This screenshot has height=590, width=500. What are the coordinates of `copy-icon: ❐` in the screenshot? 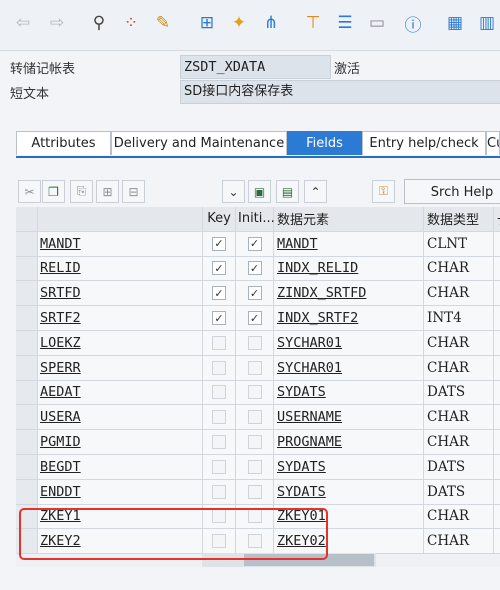 It's located at (53, 191).